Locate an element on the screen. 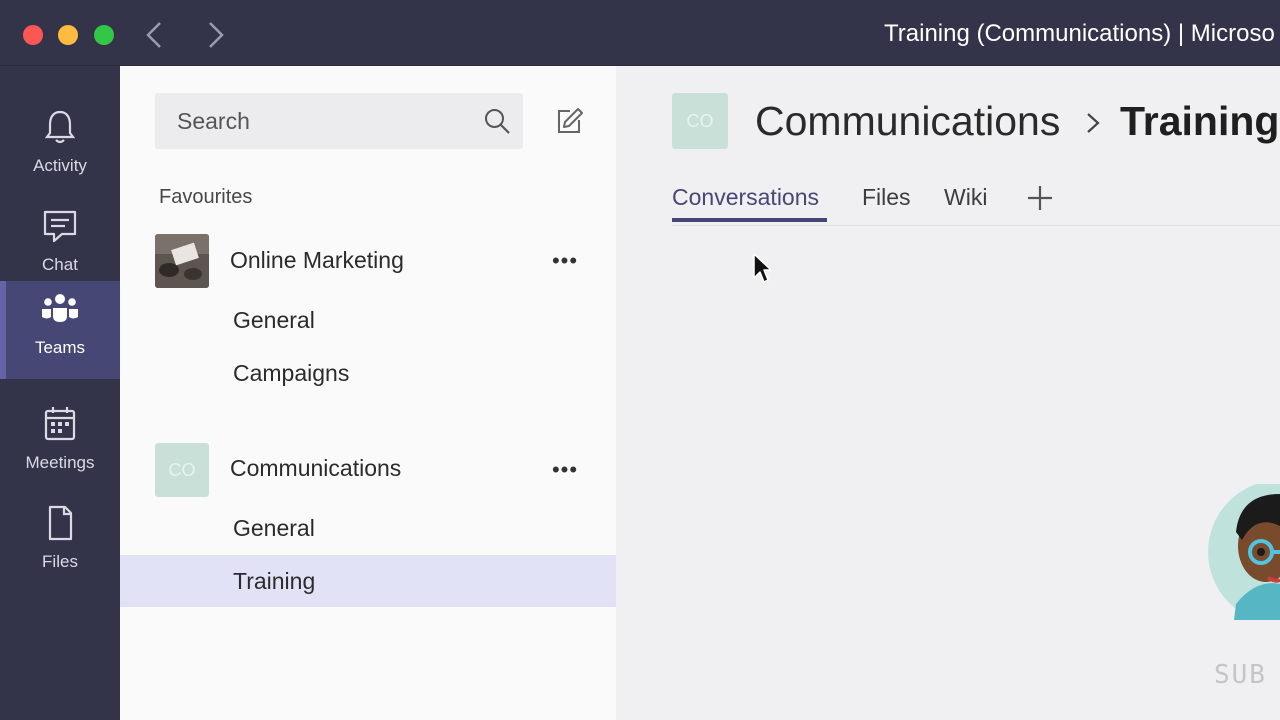 The height and width of the screenshot is (720, 1280). tabs-divider is located at coordinates (976, 225).